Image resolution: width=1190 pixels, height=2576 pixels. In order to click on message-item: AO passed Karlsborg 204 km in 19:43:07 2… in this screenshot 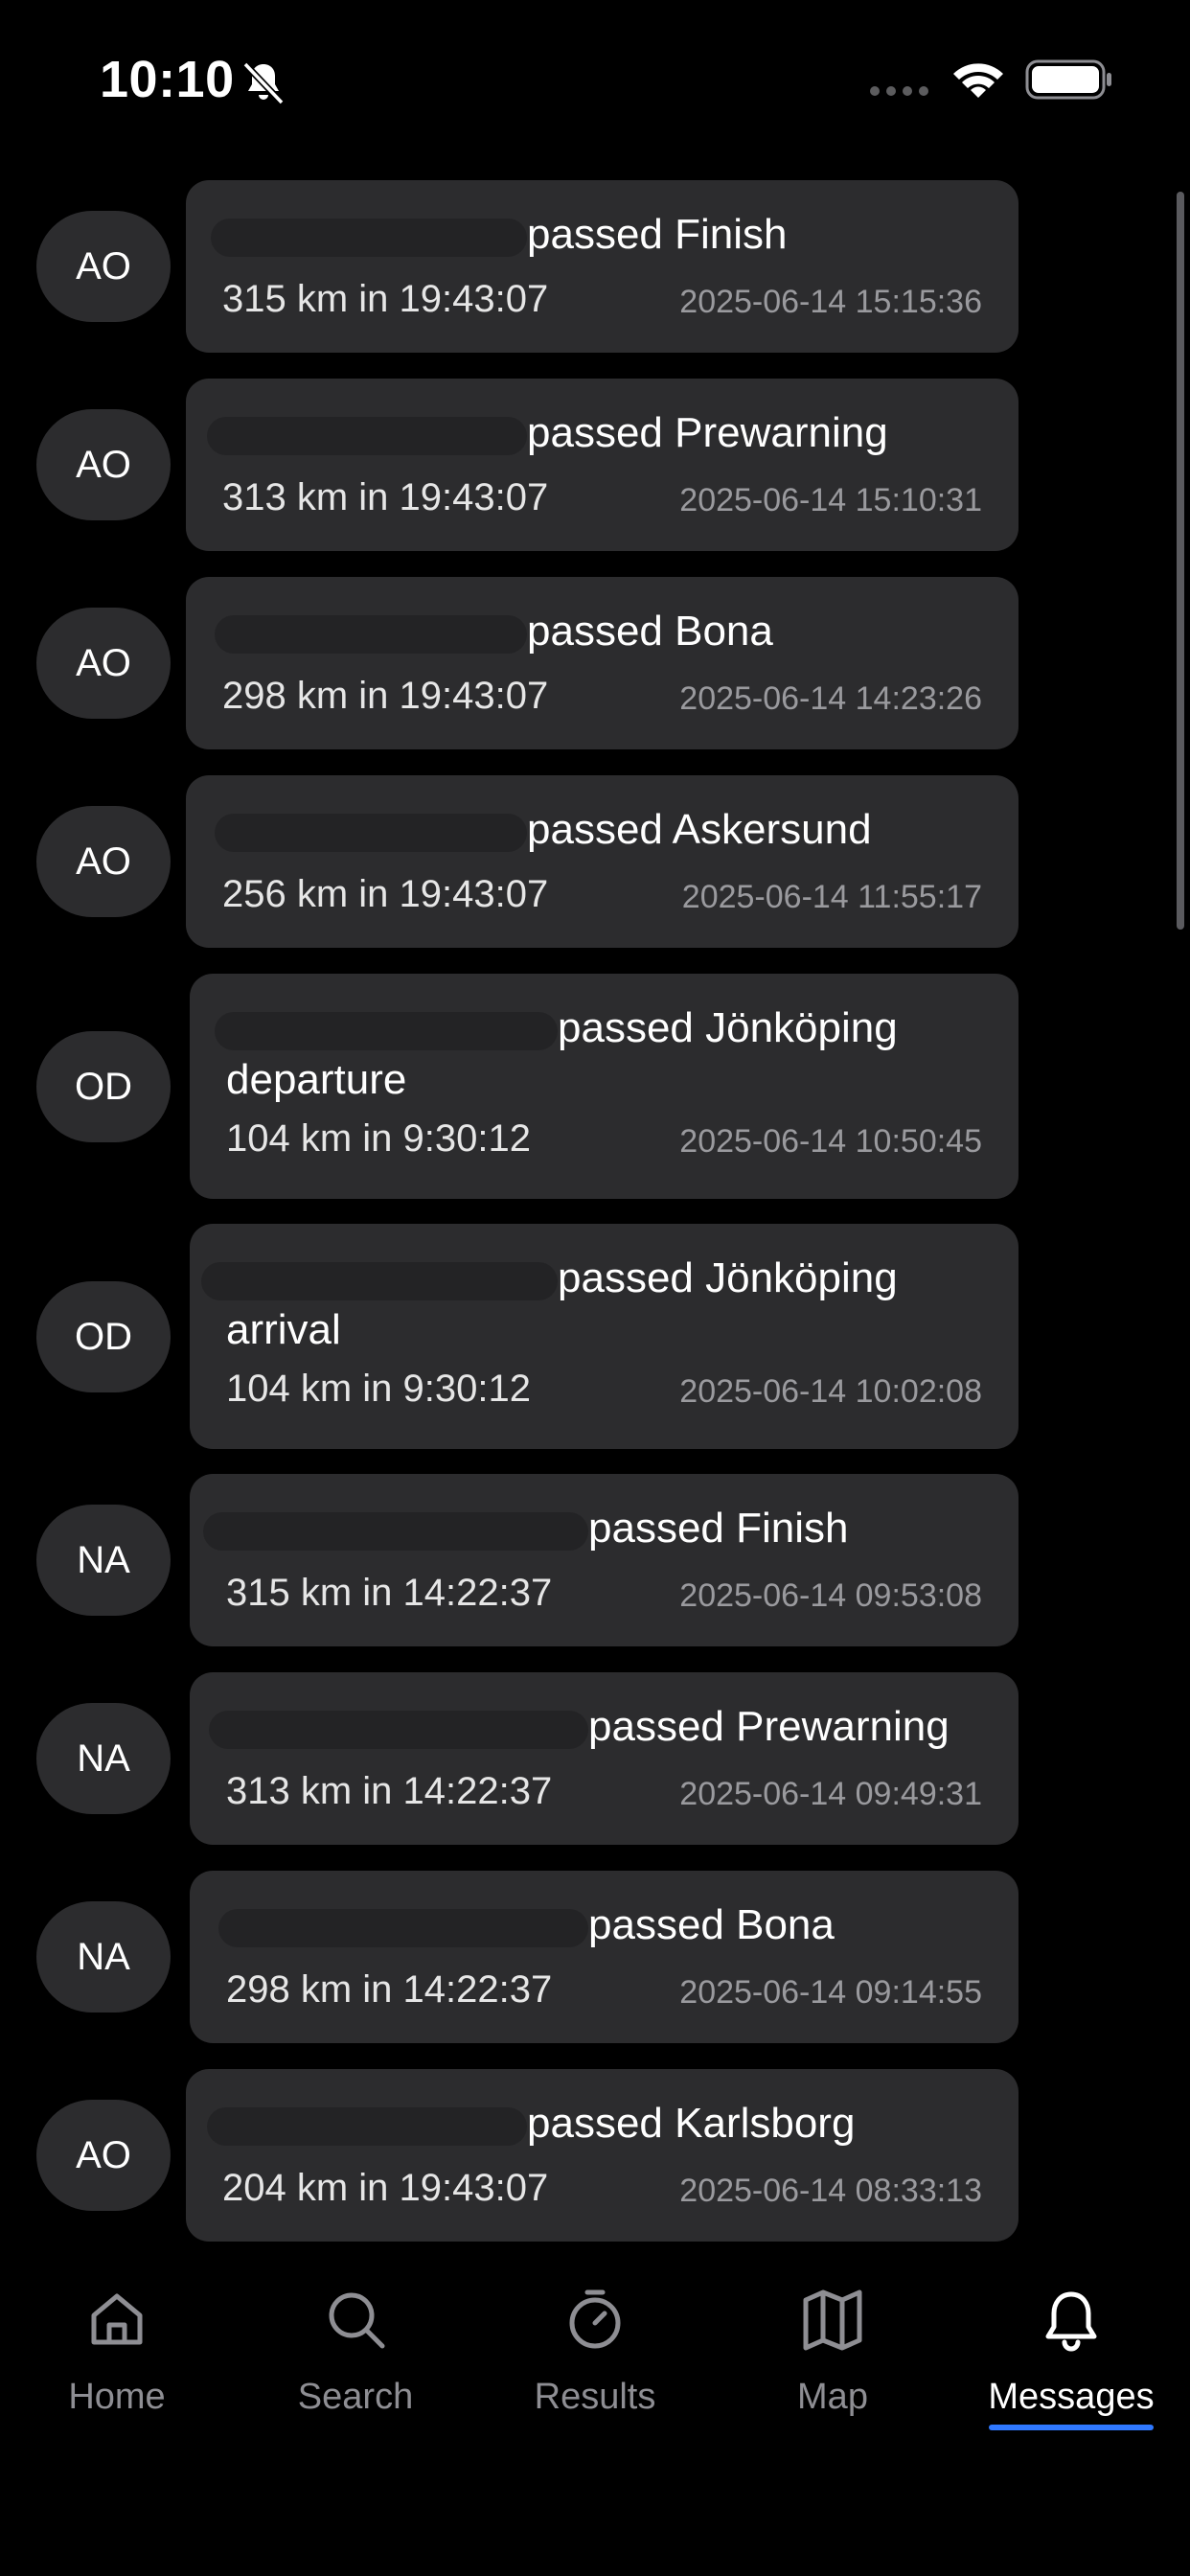, I will do `click(595, 2156)`.